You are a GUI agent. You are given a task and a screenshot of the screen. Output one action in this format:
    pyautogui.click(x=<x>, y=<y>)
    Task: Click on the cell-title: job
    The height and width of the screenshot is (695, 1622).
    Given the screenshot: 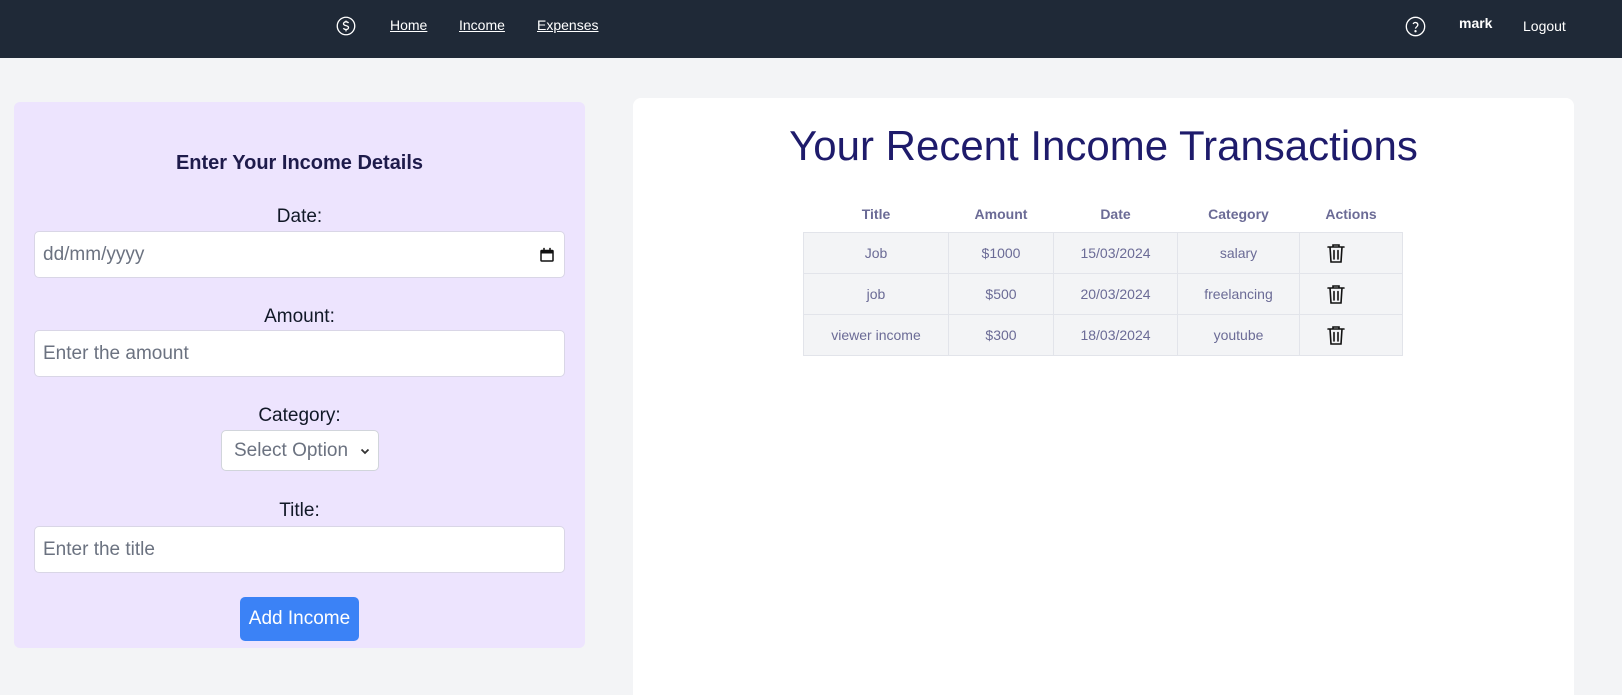 What is the action you would take?
    pyautogui.click(x=876, y=293)
    